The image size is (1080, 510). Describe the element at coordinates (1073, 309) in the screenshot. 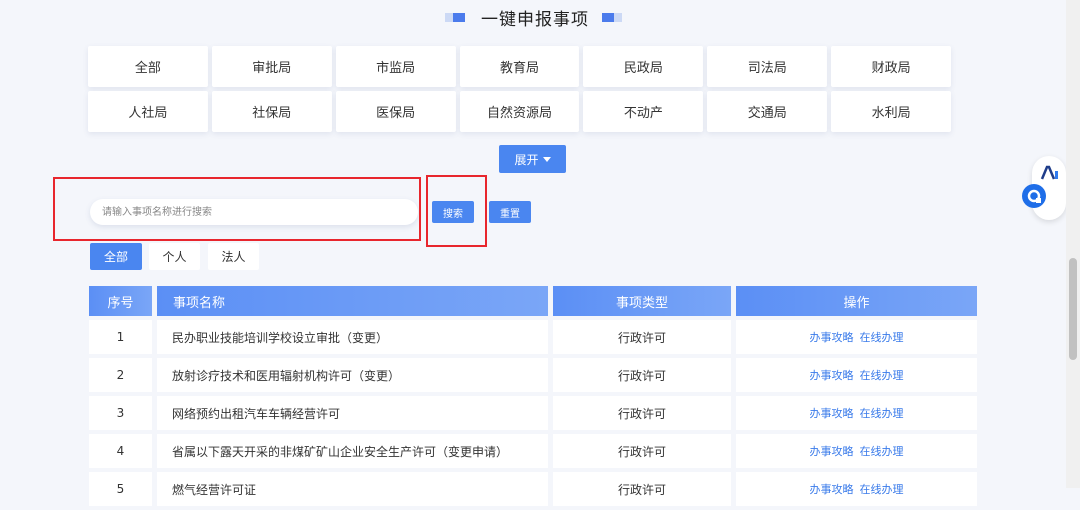

I see `scrollbar-thumb` at that location.